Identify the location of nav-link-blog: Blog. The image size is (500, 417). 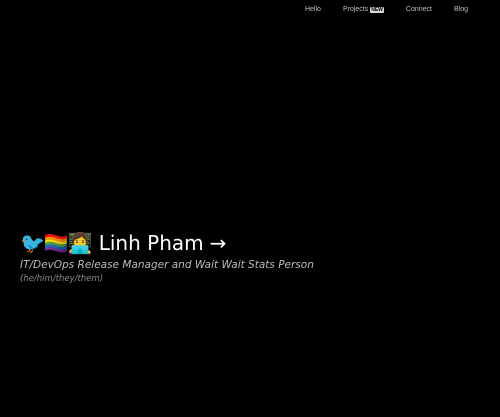
(461, 9).